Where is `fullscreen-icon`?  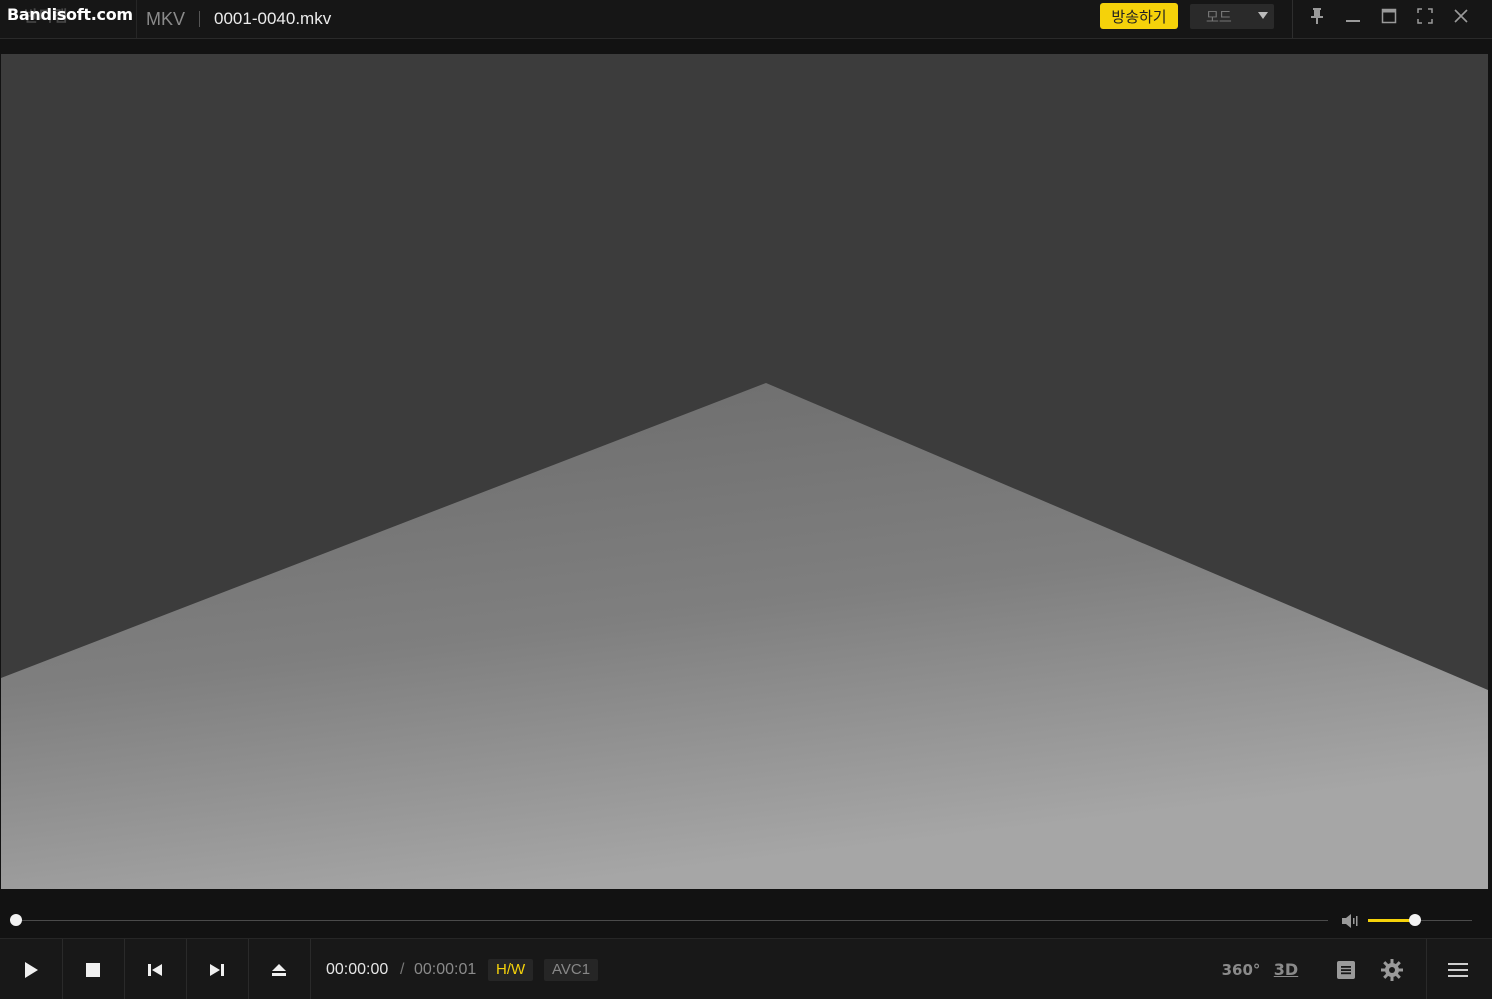 fullscreen-icon is located at coordinates (1425, 16).